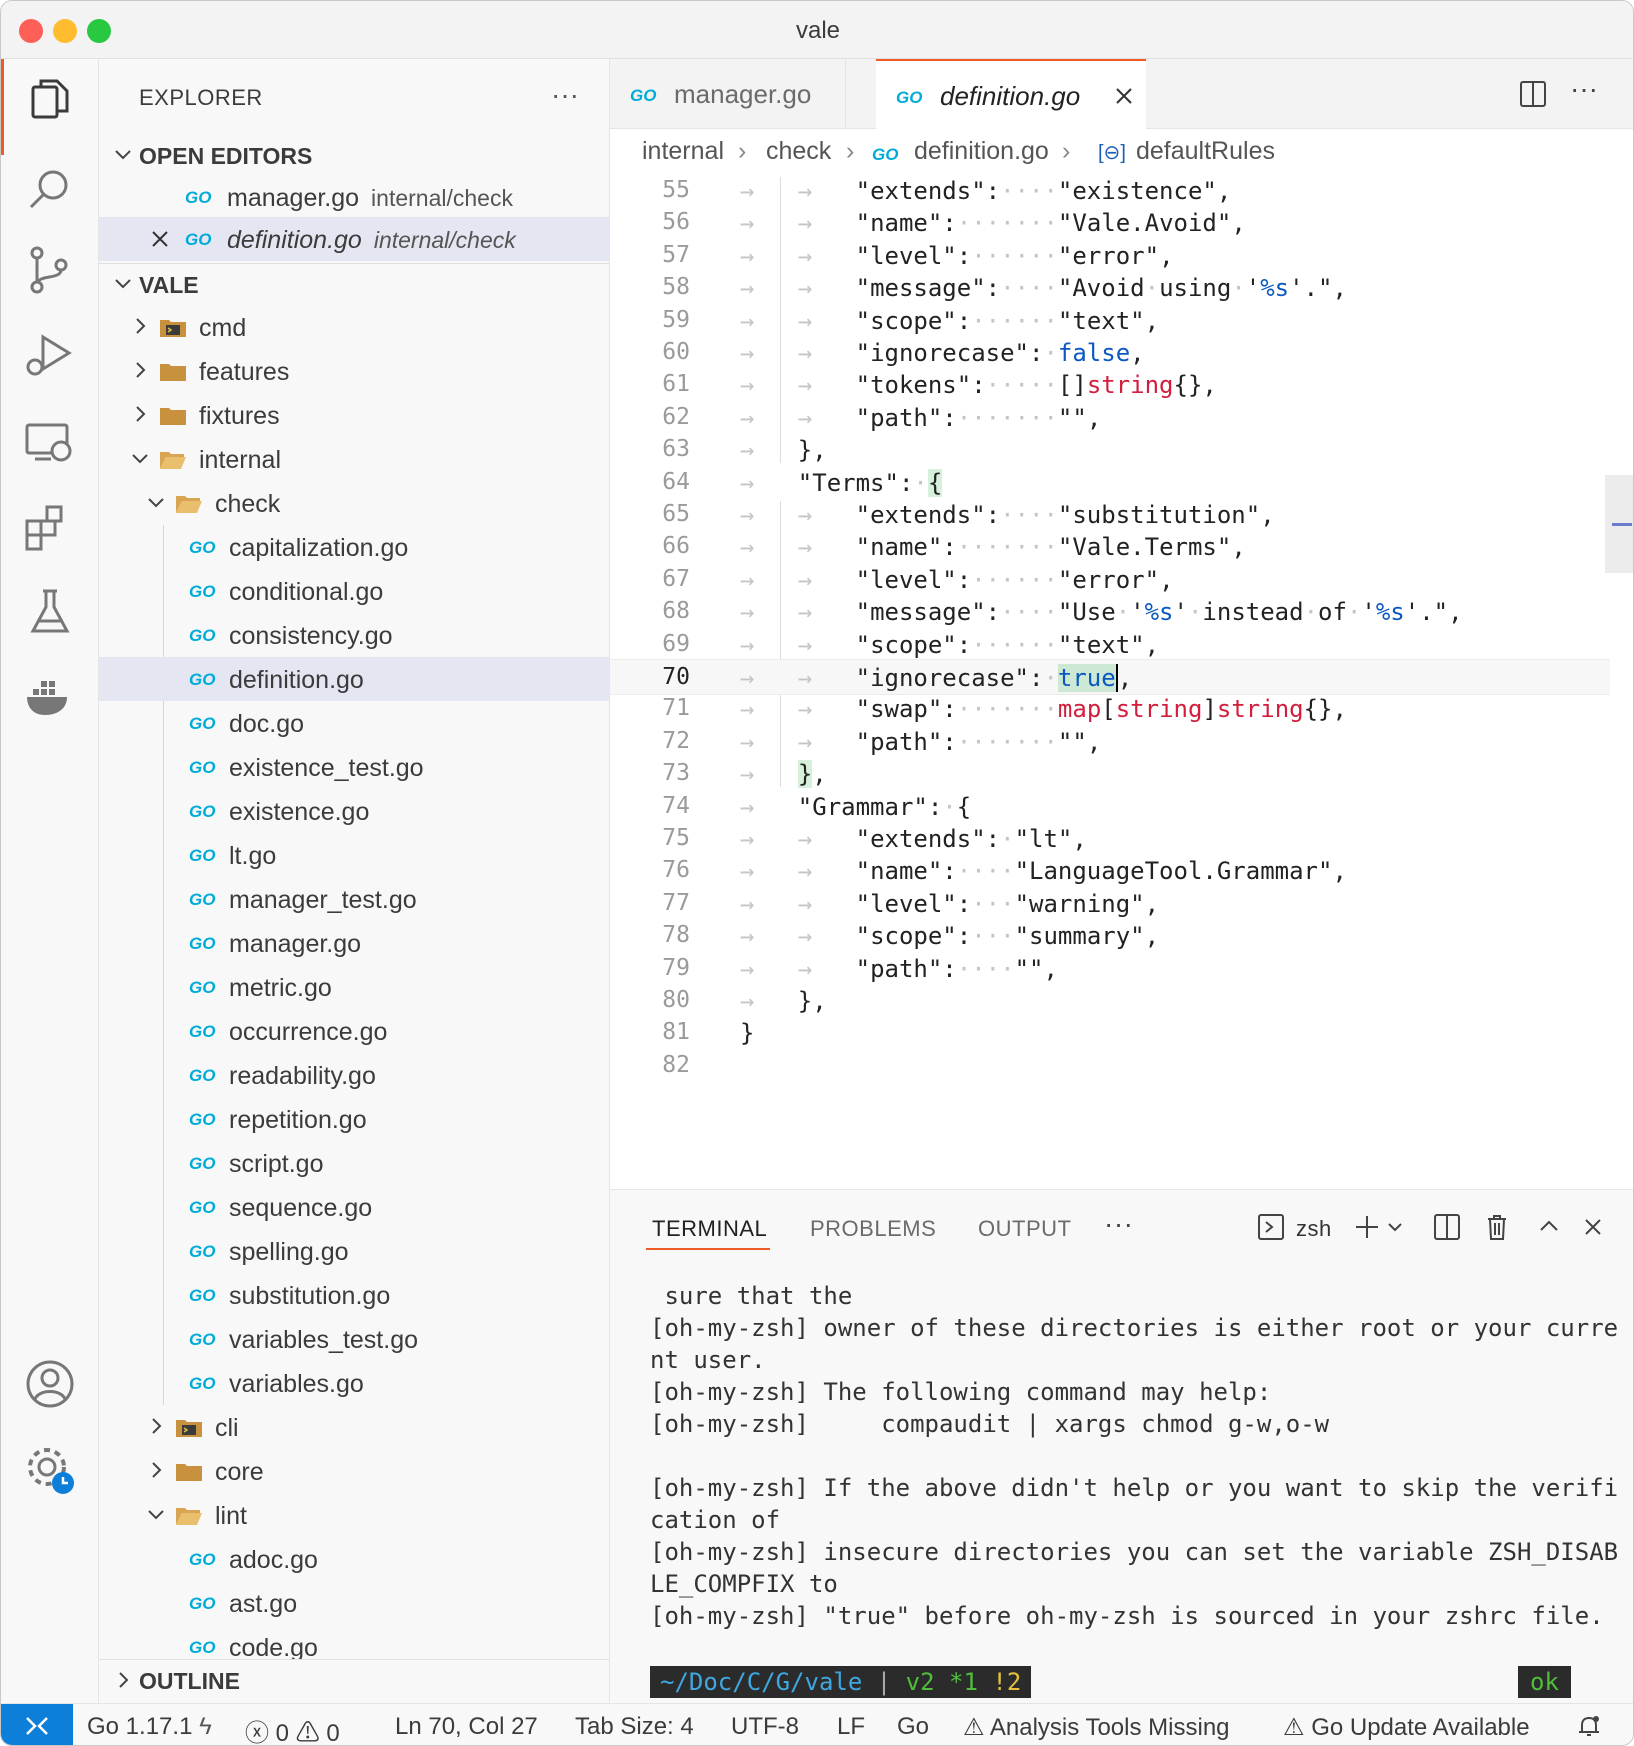 This screenshot has width=1634, height=1746. What do you see at coordinates (354, 1603) in the screenshot?
I see `file-item: GO ast.go` at bounding box center [354, 1603].